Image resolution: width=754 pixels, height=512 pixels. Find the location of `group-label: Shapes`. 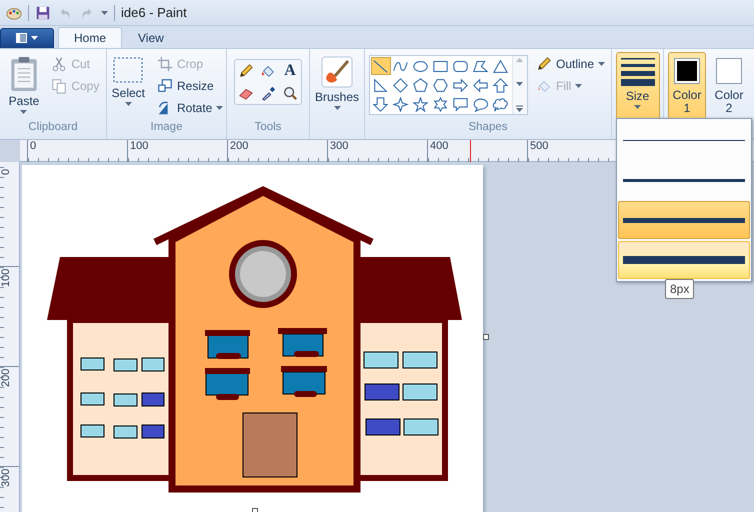

group-label: Shapes is located at coordinates (488, 128).